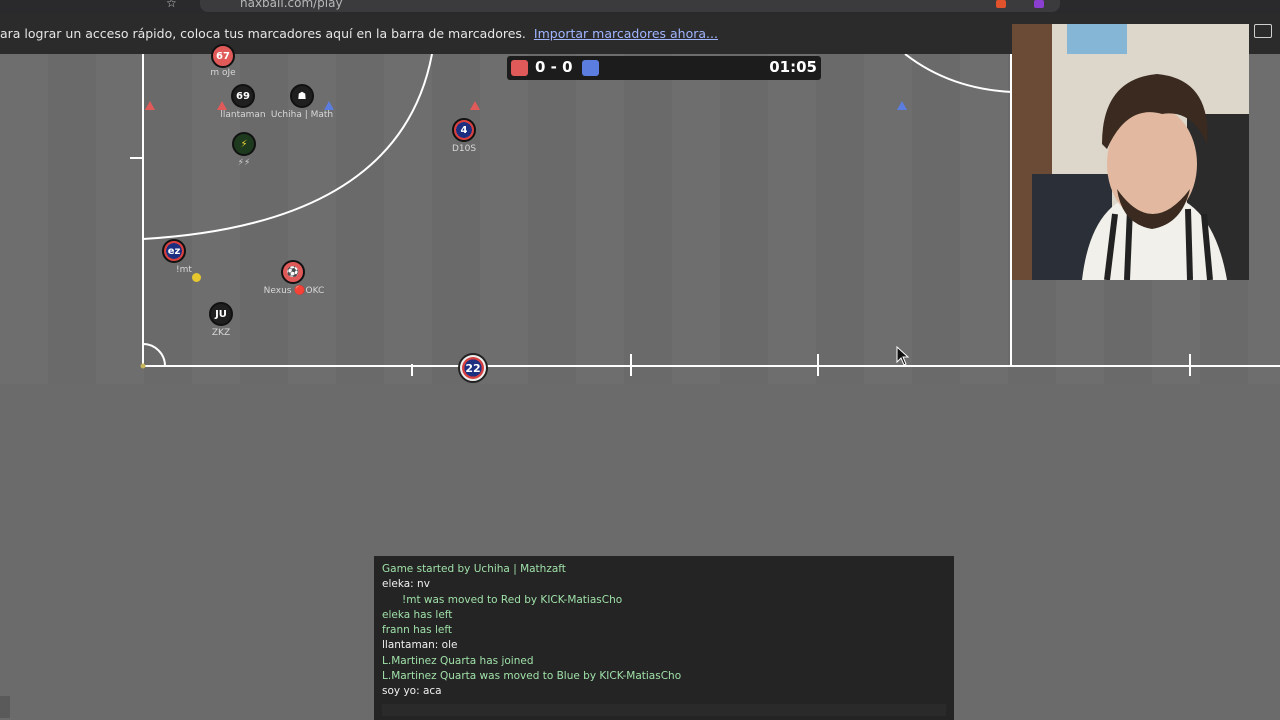  What do you see at coordinates (302, 115) in the screenshot?
I see `player-name: Uchiha | Math` at bounding box center [302, 115].